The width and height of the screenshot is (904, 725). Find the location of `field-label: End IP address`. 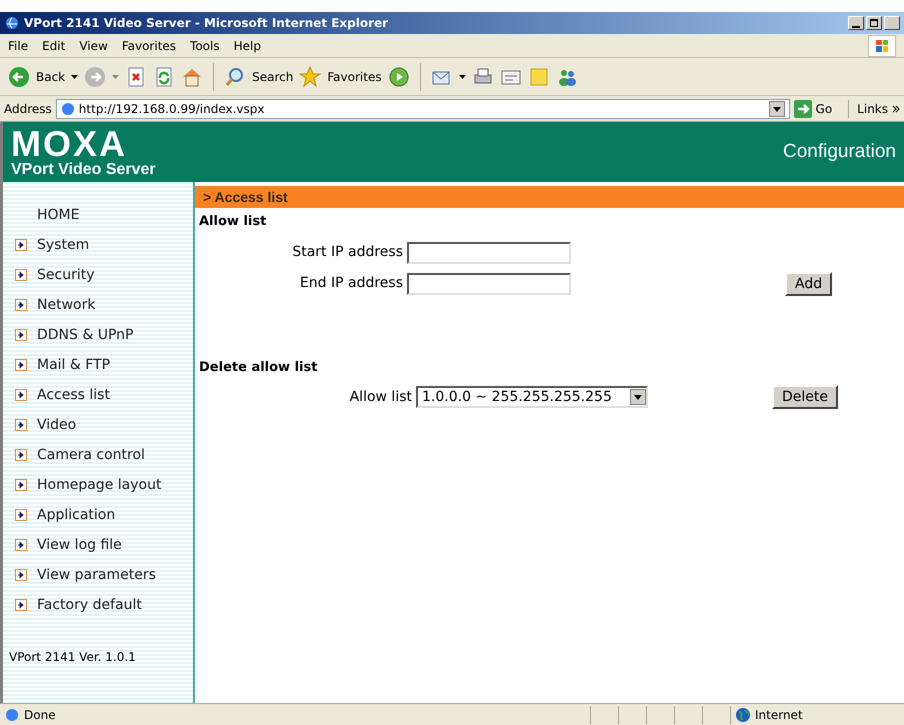

field-label: End IP address is located at coordinates (351, 283).